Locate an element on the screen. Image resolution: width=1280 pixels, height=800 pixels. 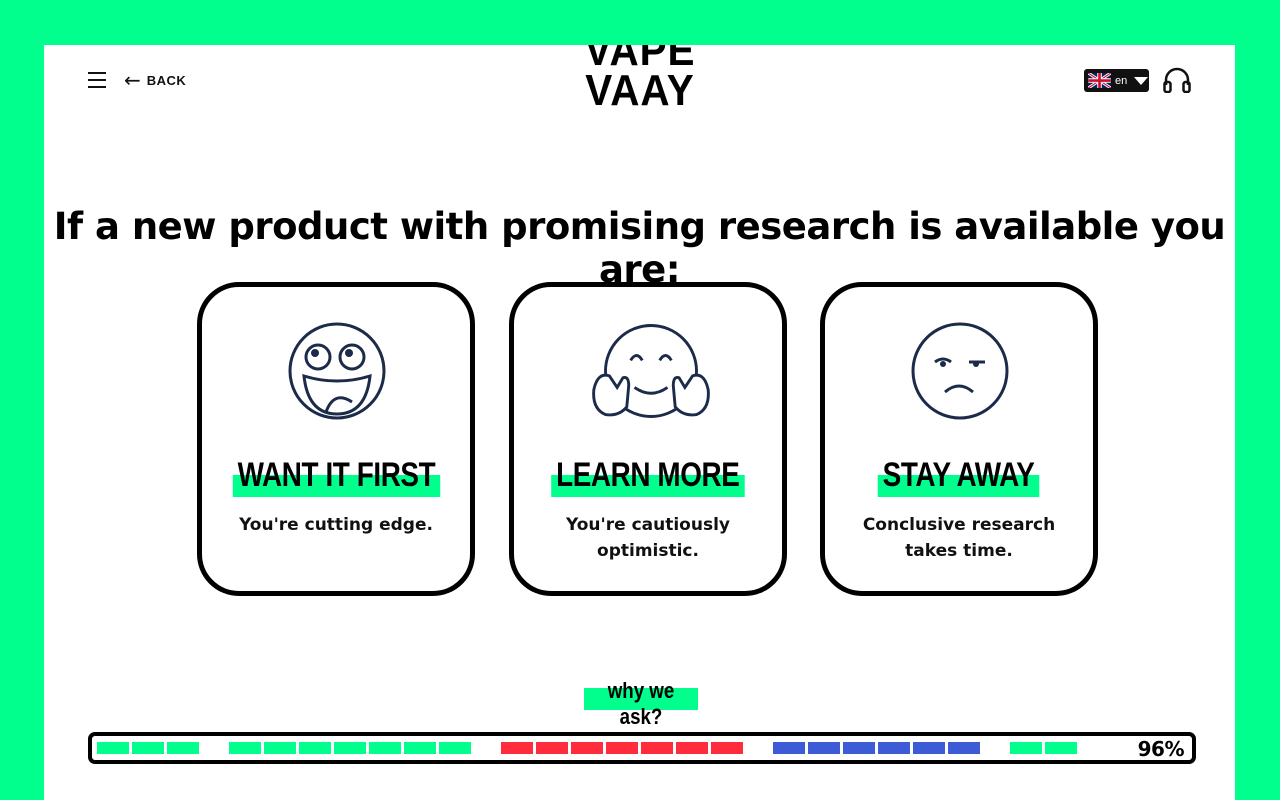
option-card-learn-more: LEARN MORE You're cautiously optimistic. is located at coordinates (648, 439).